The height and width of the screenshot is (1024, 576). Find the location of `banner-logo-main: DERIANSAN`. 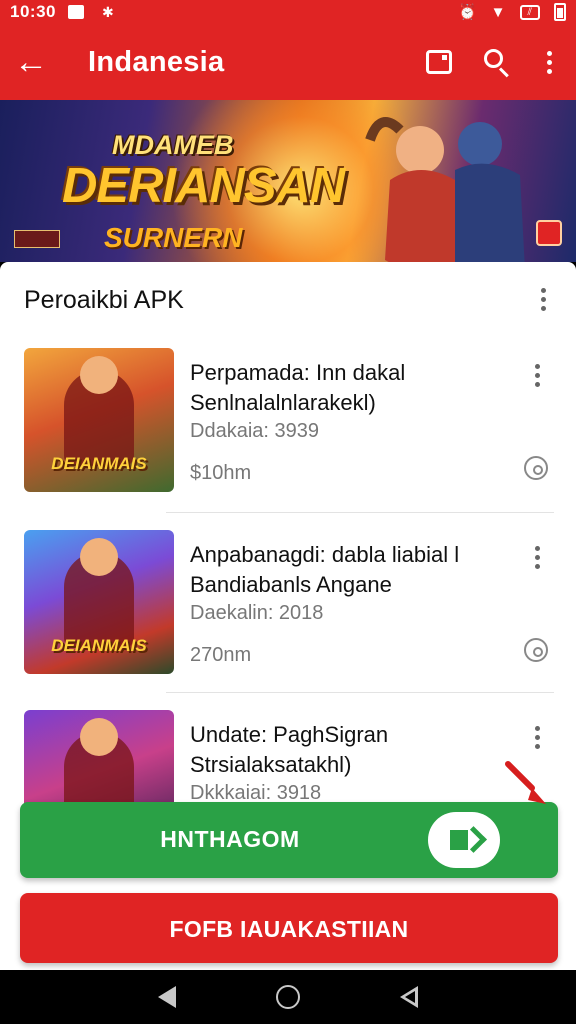

banner-logo-main: DERIANSAN is located at coordinates (203, 186).